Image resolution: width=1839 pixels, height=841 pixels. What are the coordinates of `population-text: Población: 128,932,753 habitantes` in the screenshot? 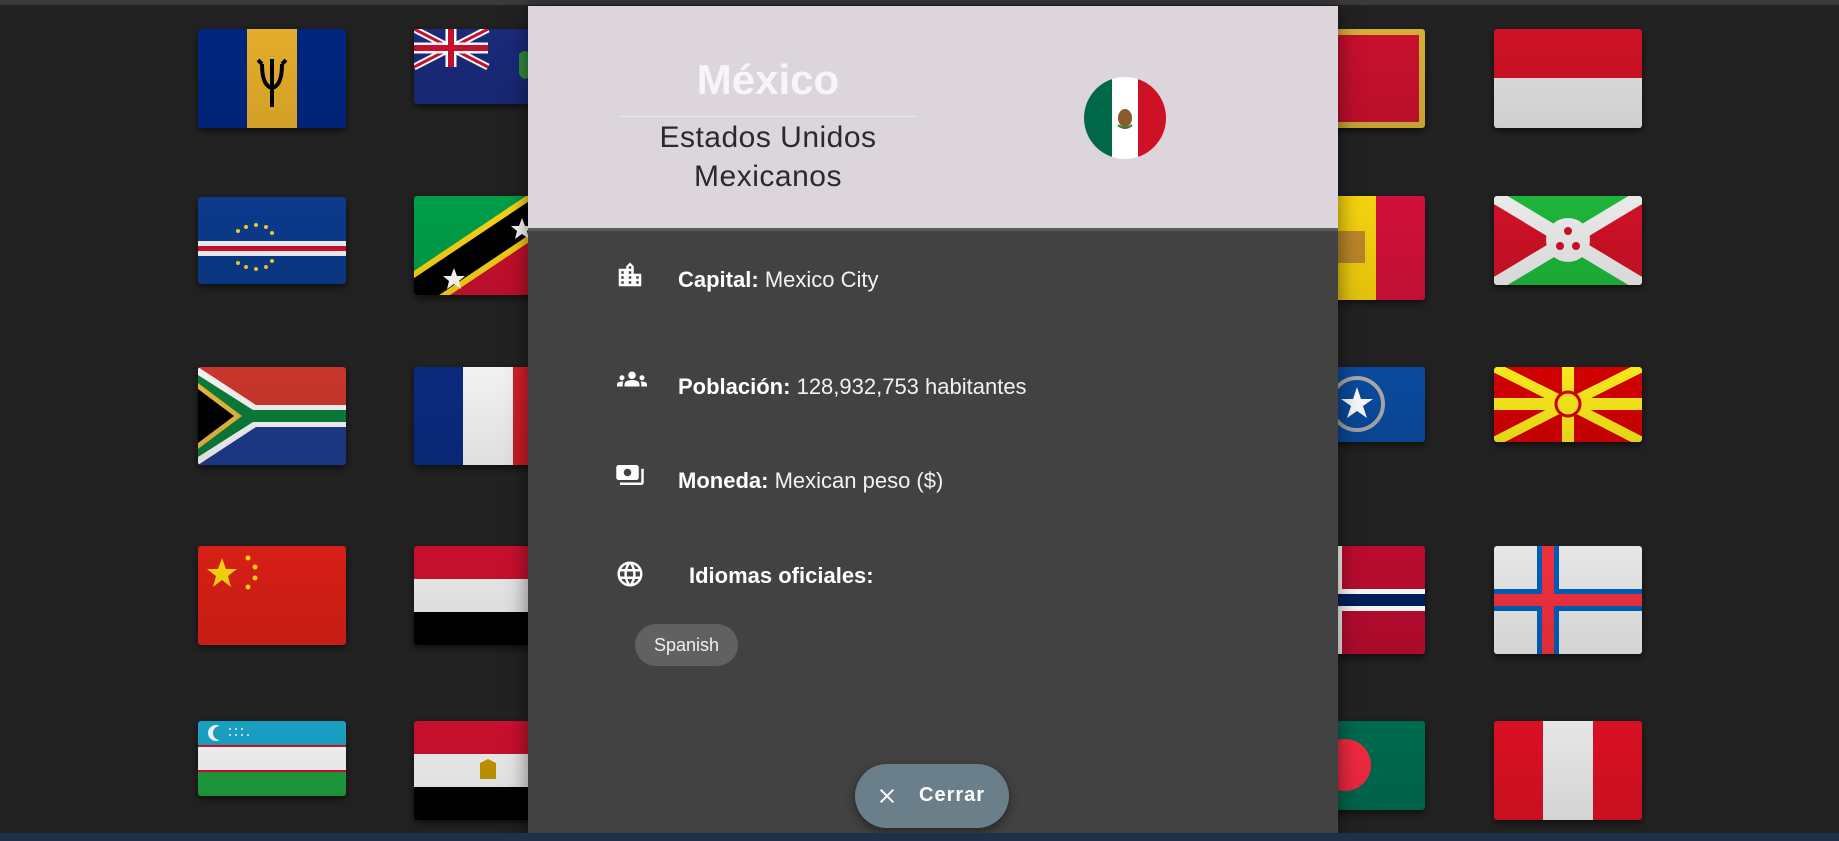 It's located at (852, 387).